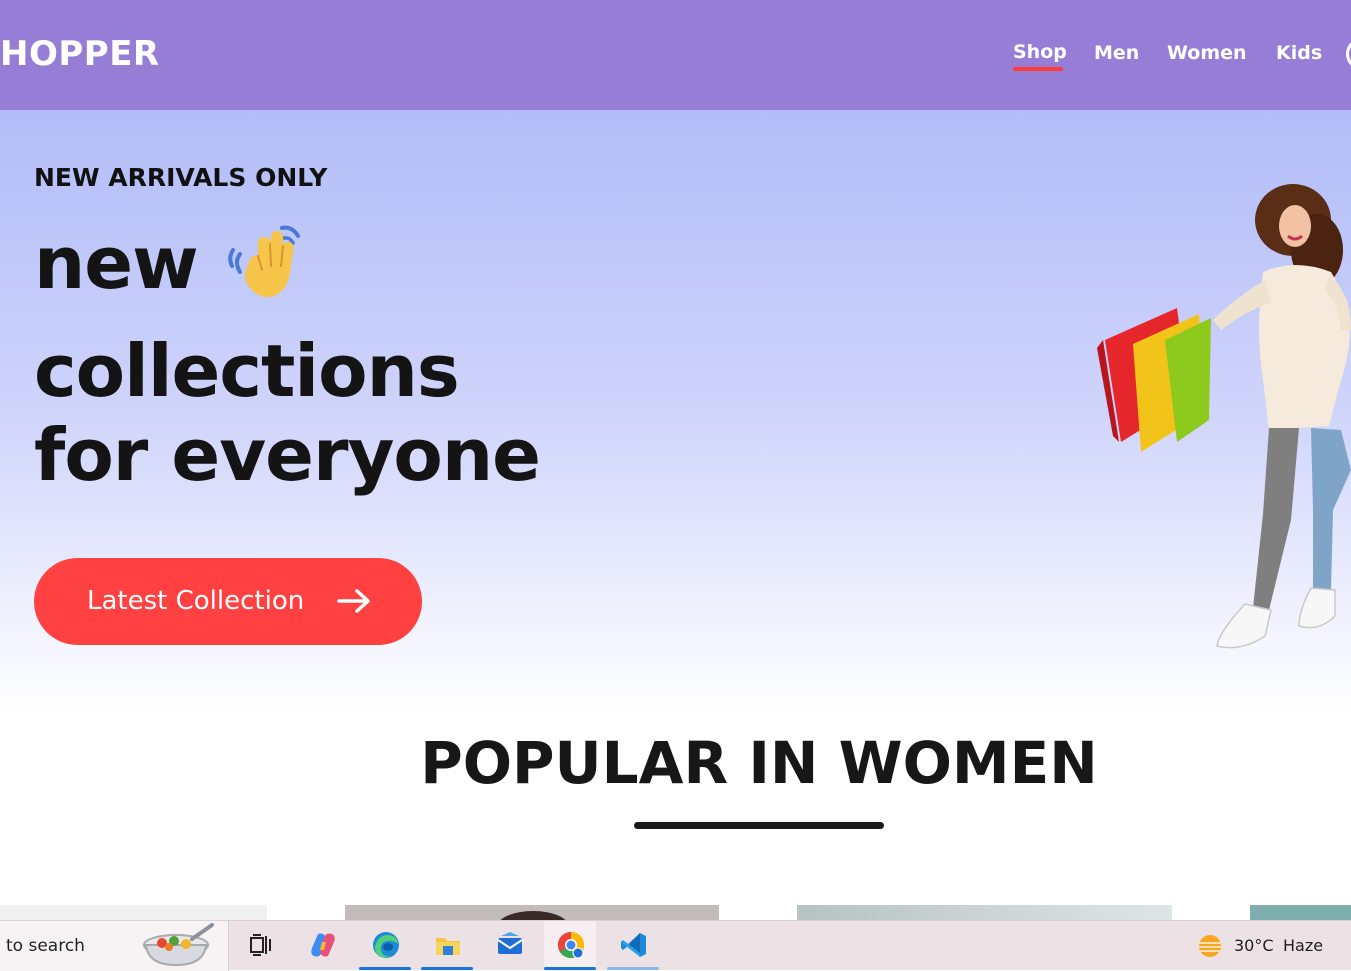 This screenshot has height=971, width=1351. I want to click on hero-headline-line-2: collections, so click(247, 371).